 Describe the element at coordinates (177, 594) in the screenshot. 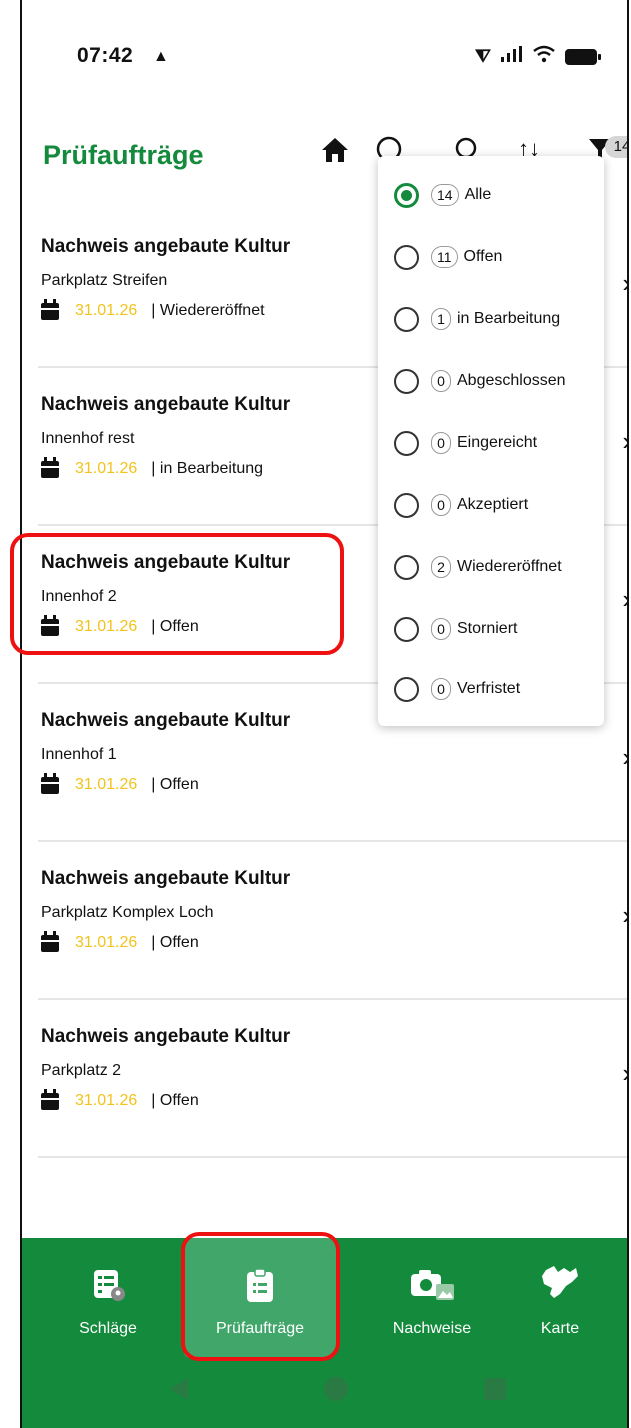

I see `highlight-box-list-item` at that location.